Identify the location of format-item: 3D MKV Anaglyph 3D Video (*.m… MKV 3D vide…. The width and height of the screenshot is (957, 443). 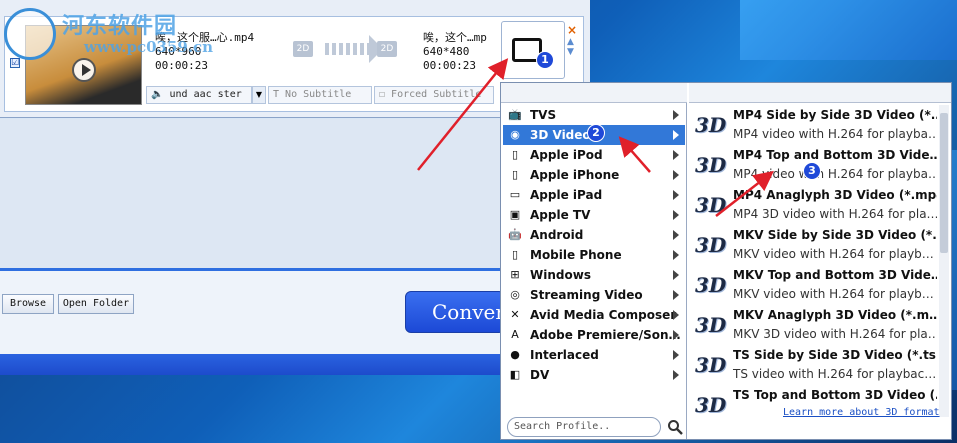
(814, 325).